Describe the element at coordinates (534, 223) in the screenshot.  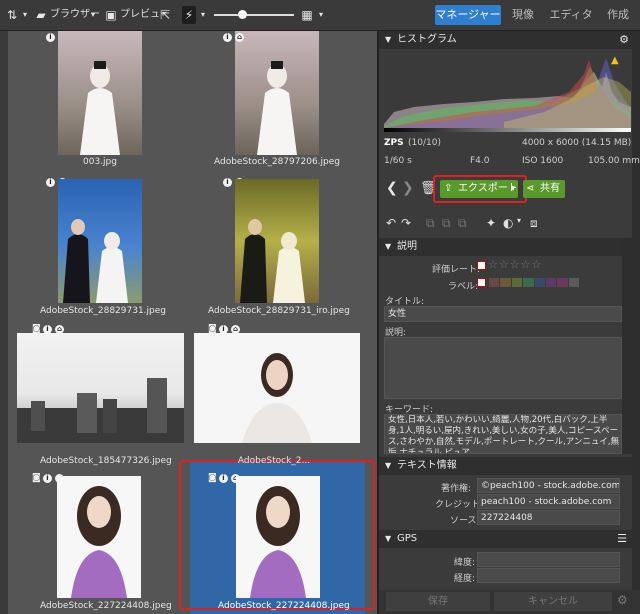
I see `stack-icon: ⧈` at that location.